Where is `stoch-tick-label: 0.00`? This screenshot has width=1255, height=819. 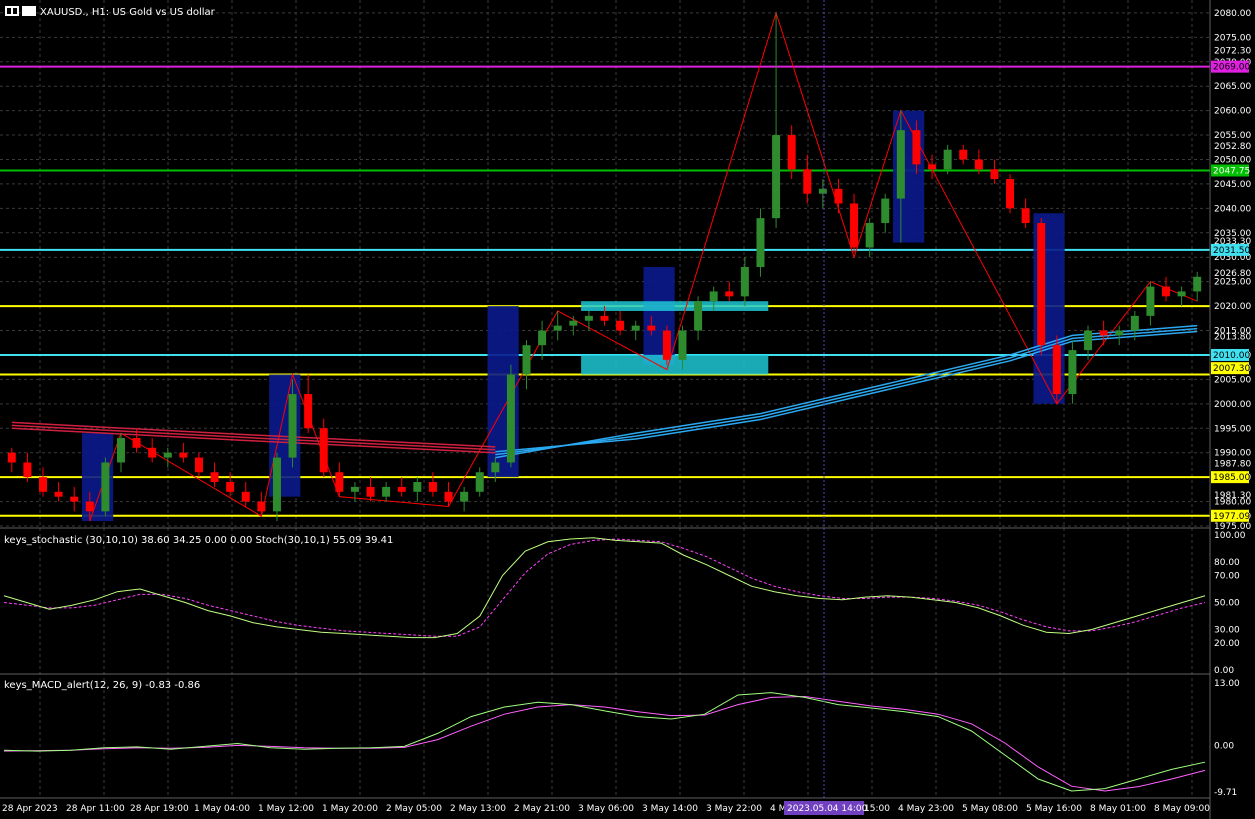 stoch-tick-label: 0.00 is located at coordinates (1224, 671).